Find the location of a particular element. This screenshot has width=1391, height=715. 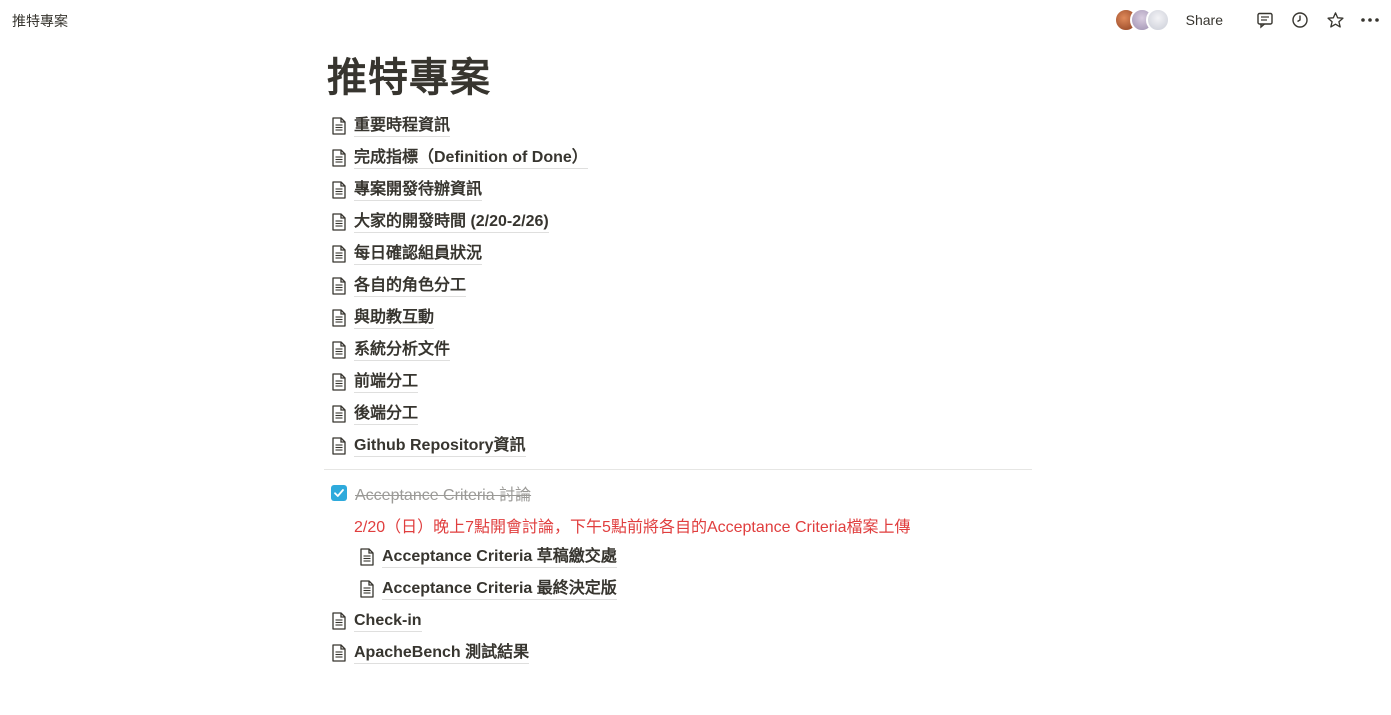

page-link: Github Repository資訊 is located at coordinates (678, 446).